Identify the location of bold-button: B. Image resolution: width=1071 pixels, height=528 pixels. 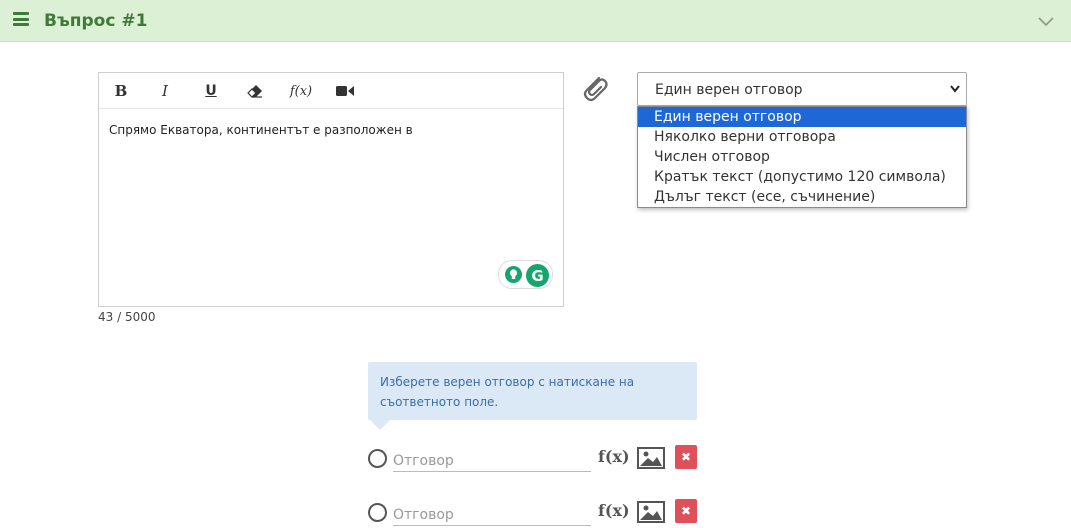
(121, 91).